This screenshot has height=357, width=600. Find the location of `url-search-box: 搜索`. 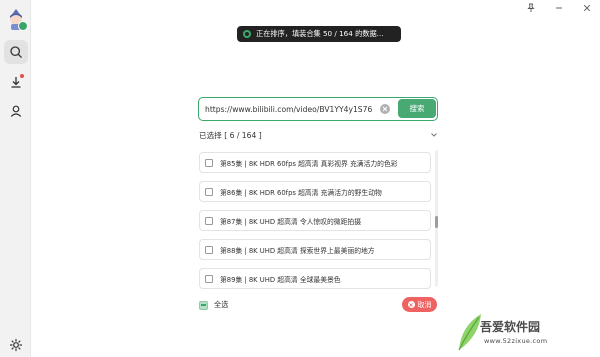

url-search-box: 搜索 is located at coordinates (318, 109).